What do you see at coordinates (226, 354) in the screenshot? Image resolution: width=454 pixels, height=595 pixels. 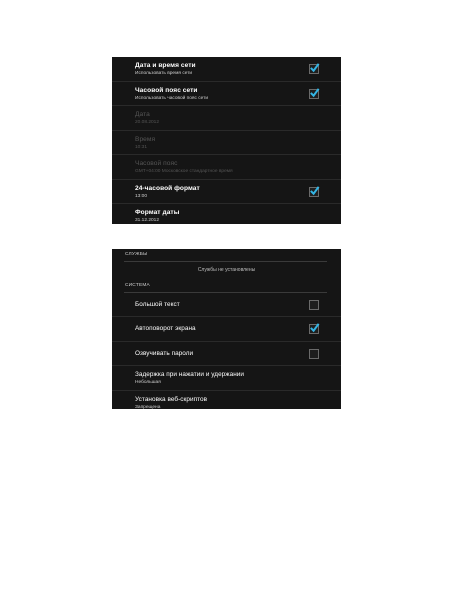 I see `speak-passwords-row: Озвучивать пароли` at bounding box center [226, 354].